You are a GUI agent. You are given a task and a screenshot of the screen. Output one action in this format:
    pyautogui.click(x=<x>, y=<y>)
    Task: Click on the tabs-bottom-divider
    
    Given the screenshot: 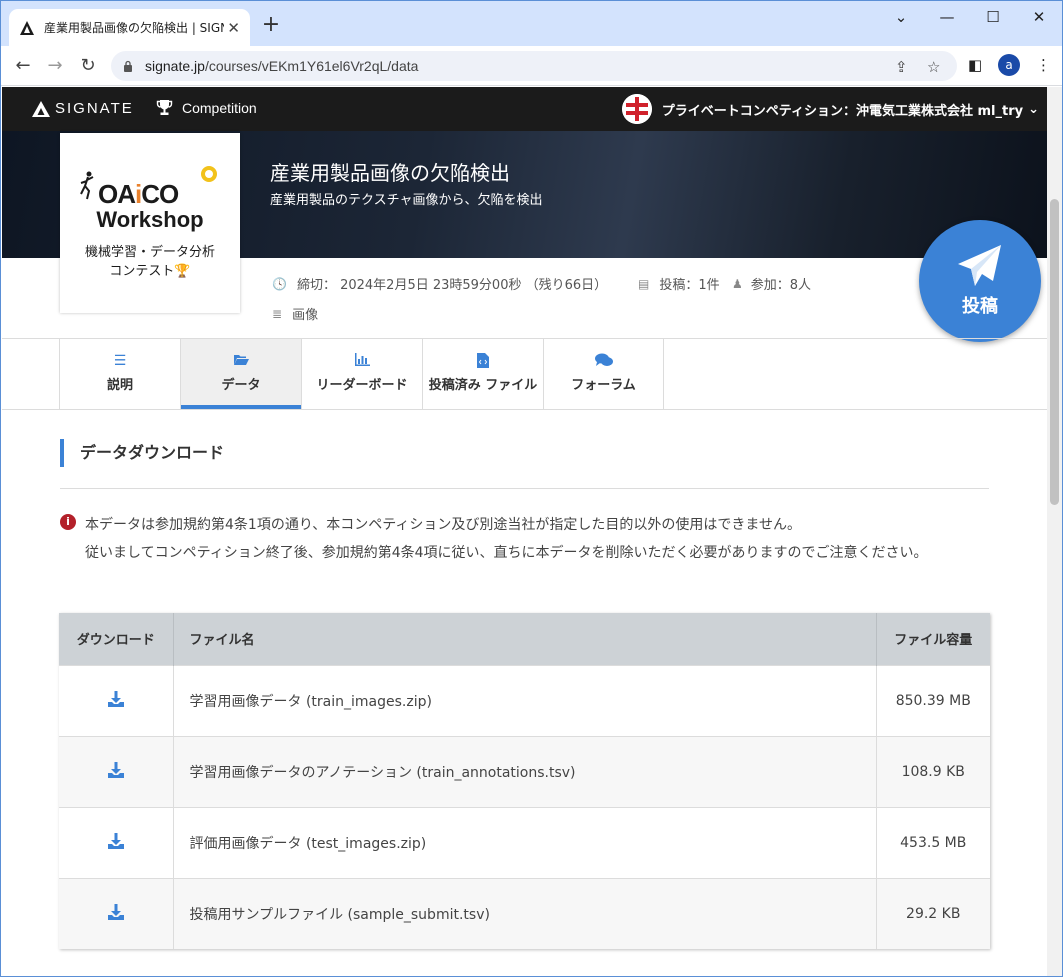 What is the action you would take?
    pyautogui.click(x=524, y=409)
    